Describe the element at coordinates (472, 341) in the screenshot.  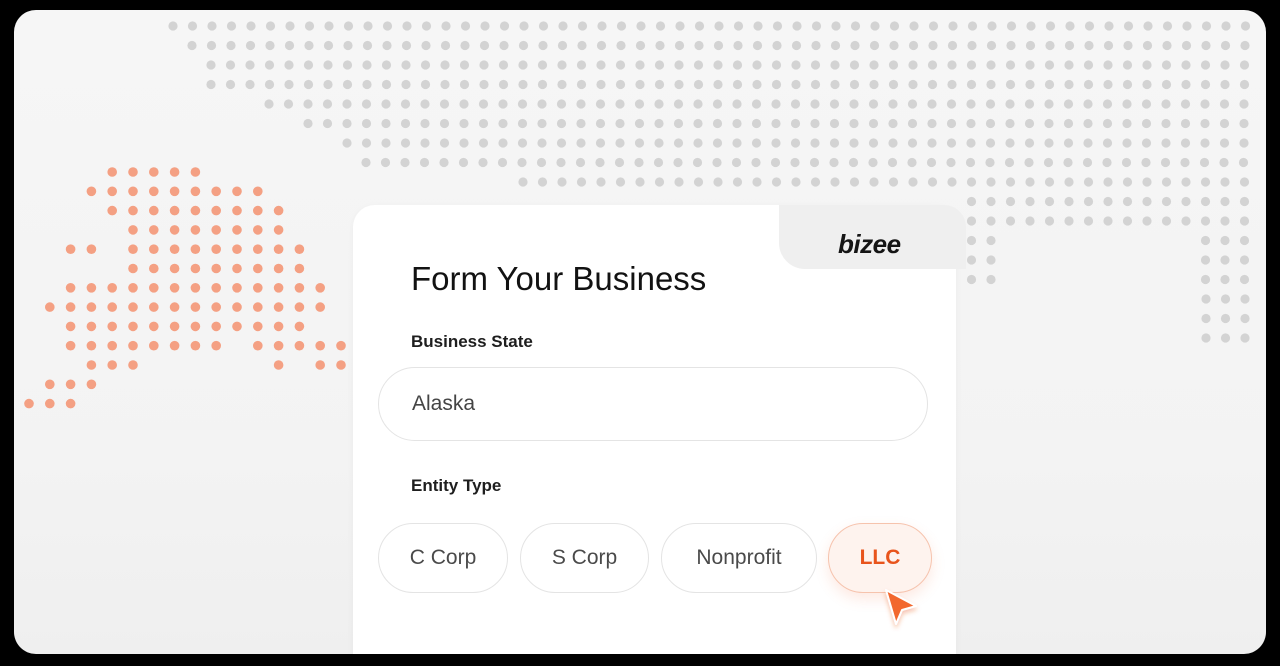
I see `business-state-label: Business State` at that location.